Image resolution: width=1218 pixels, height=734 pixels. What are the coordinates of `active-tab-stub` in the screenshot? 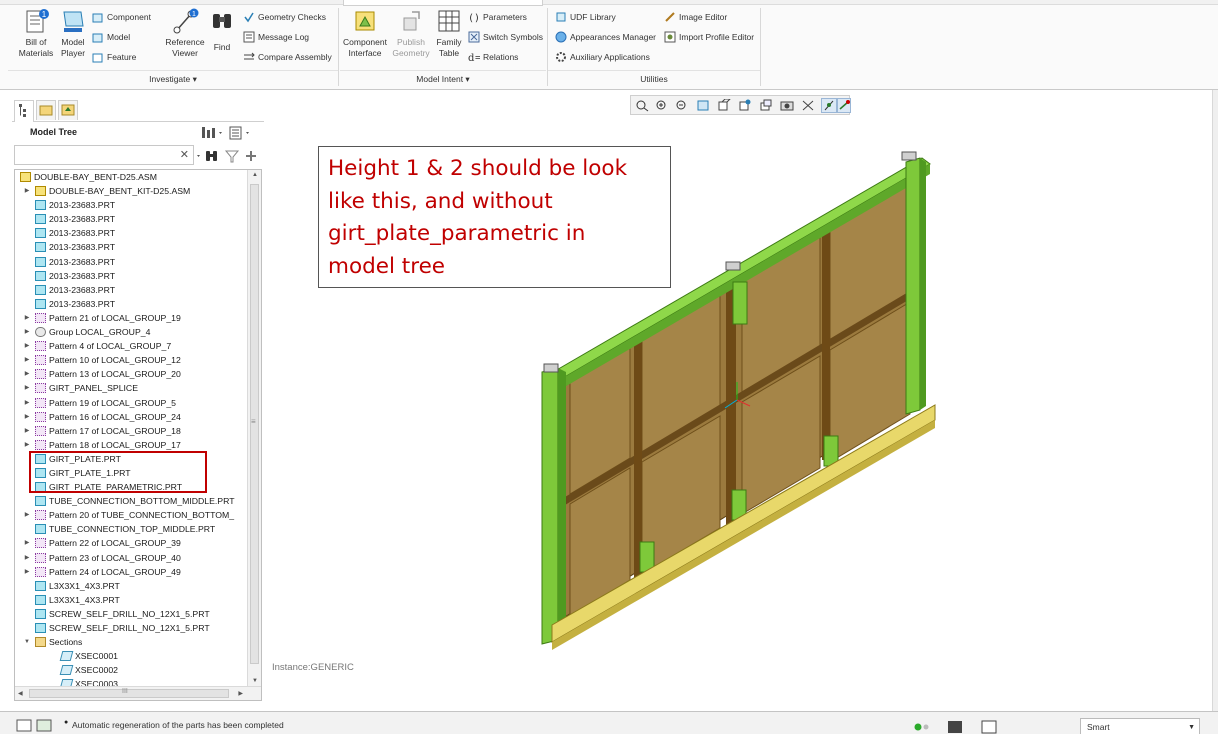 It's located at (443, 3).